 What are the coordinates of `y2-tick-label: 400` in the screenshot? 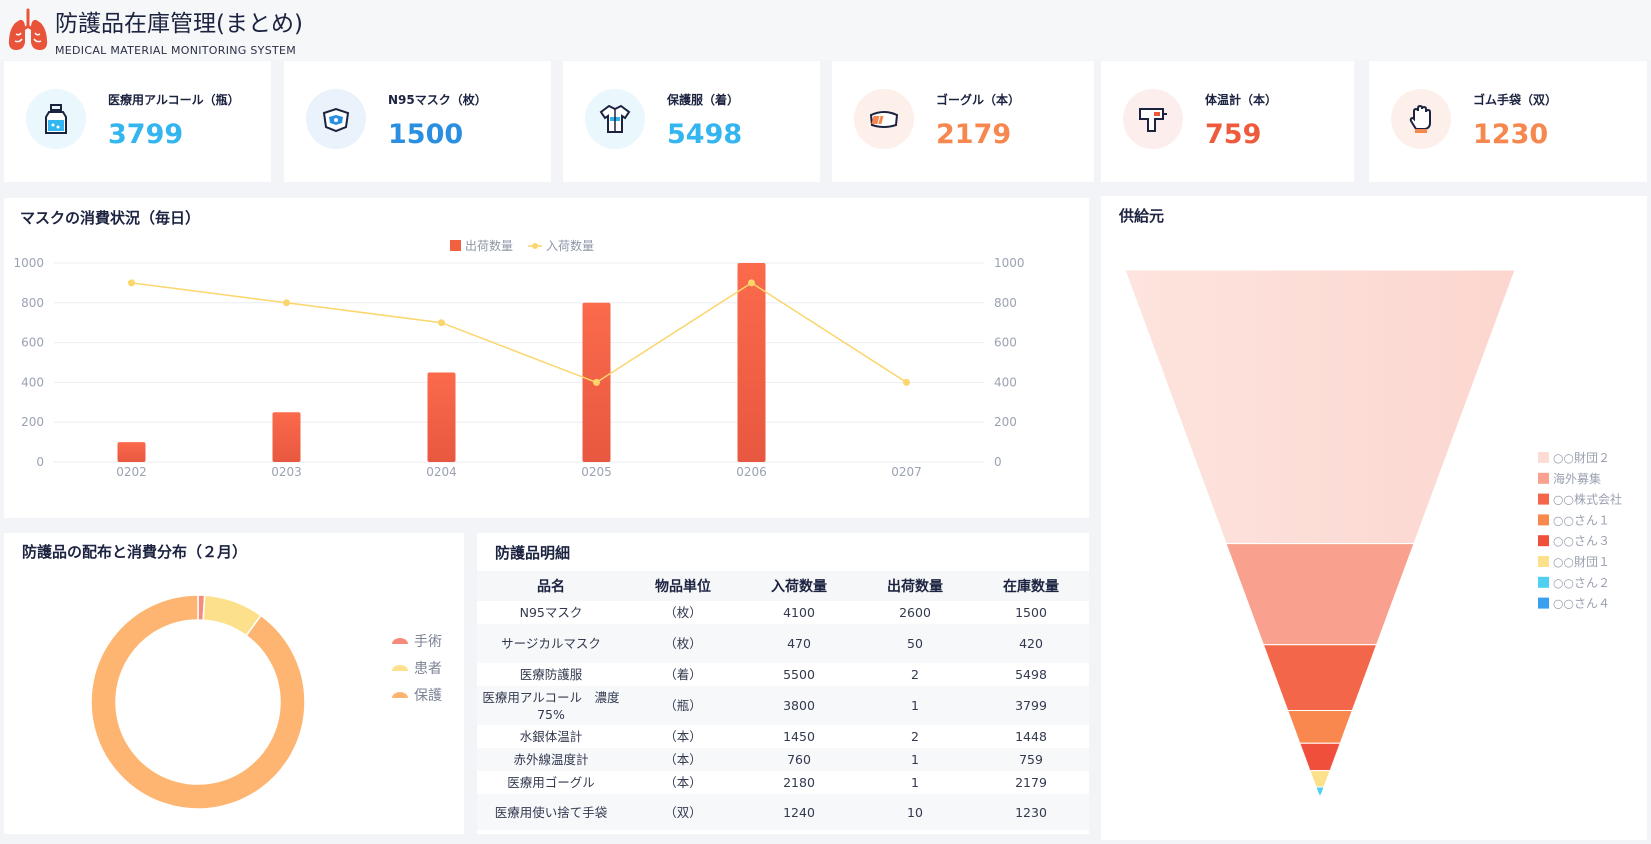 It's located at (1005, 382).